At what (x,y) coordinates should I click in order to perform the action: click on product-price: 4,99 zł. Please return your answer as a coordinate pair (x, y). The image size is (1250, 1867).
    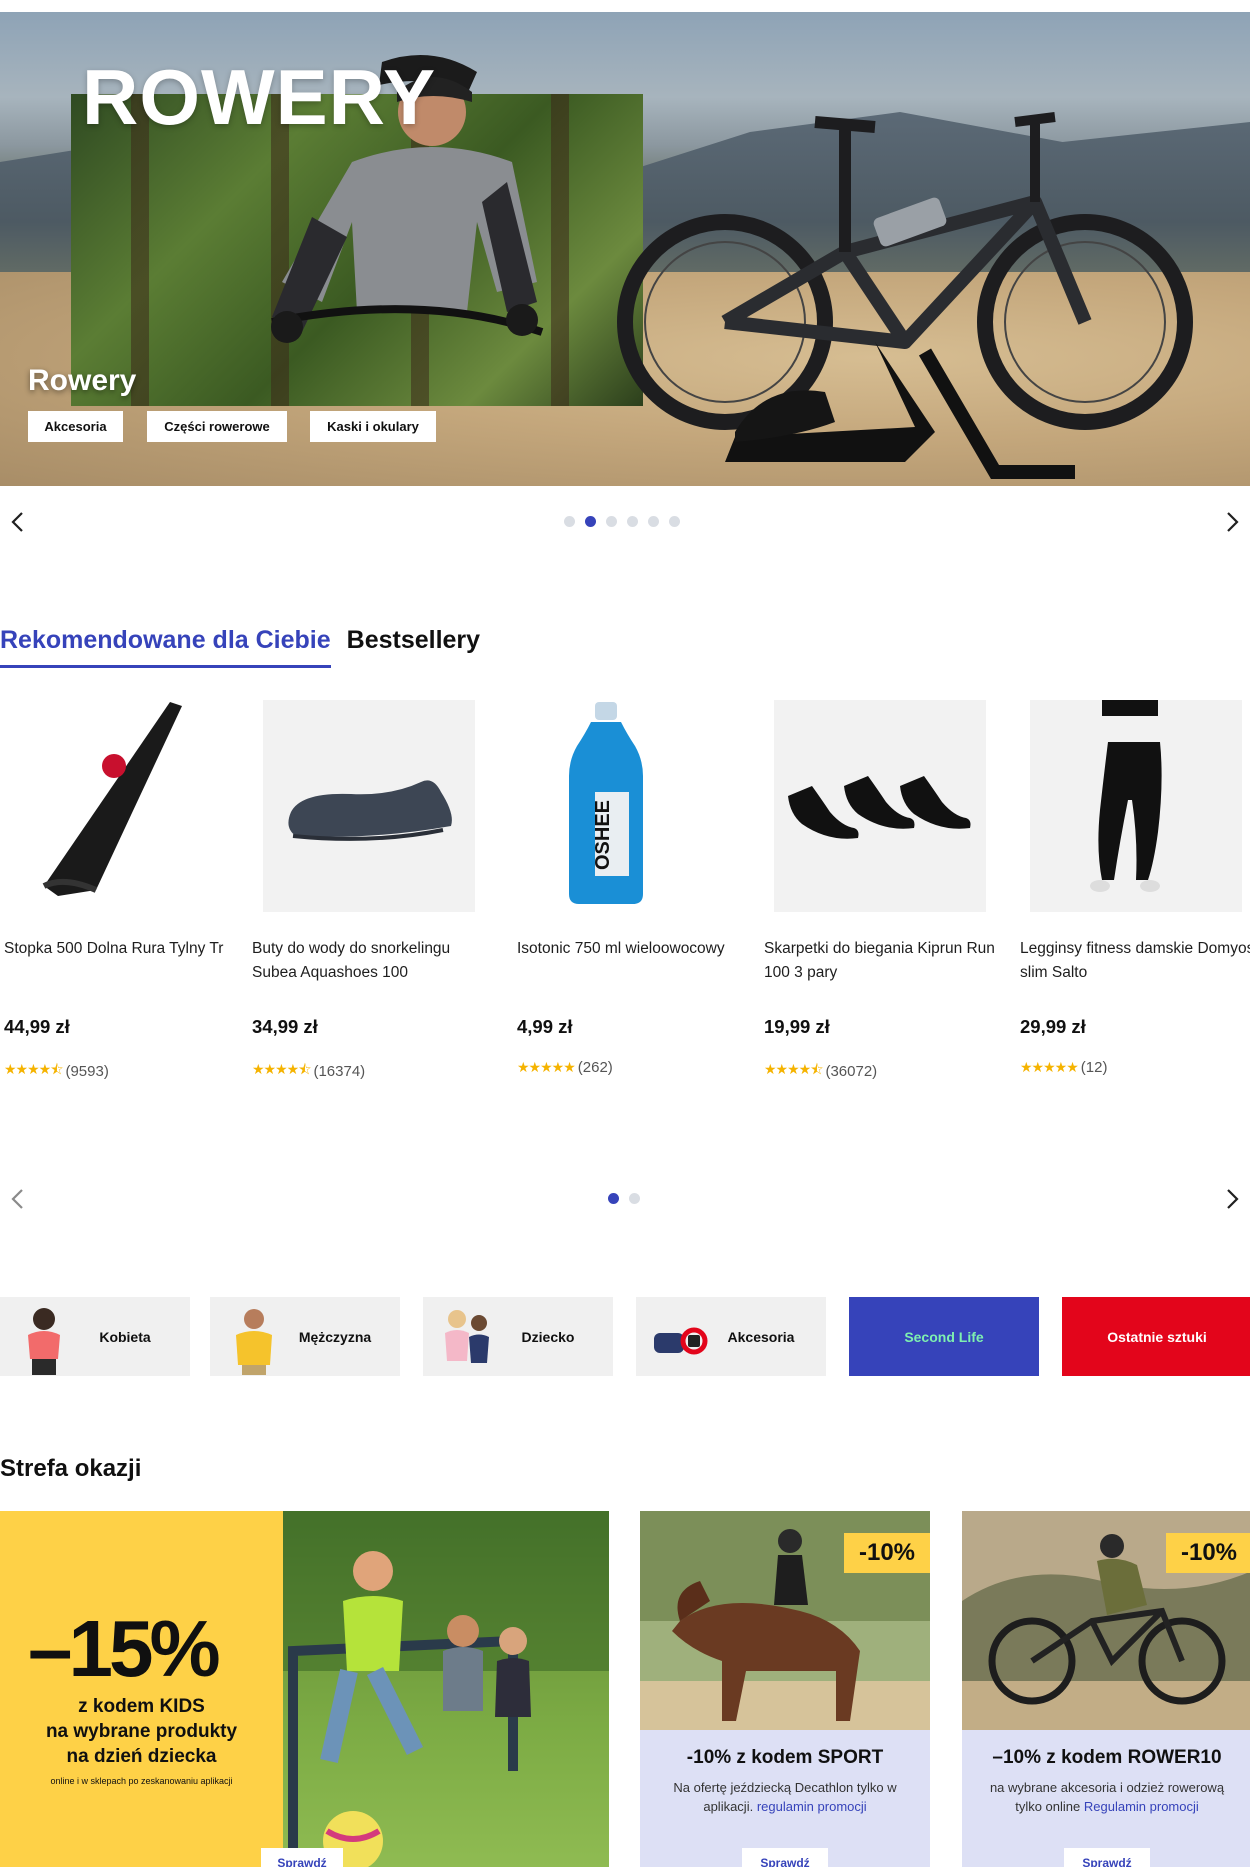
    Looking at the image, I should click on (545, 1026).